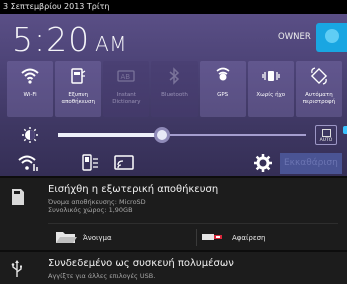 This screenshot has width=347, height=284. What do you see at coordinates (173, 7) in the screenshot?
I see `status-bar: 3 Σεπτεμβρίου 2013 Τρίτη` at bounding box center [173, 7].